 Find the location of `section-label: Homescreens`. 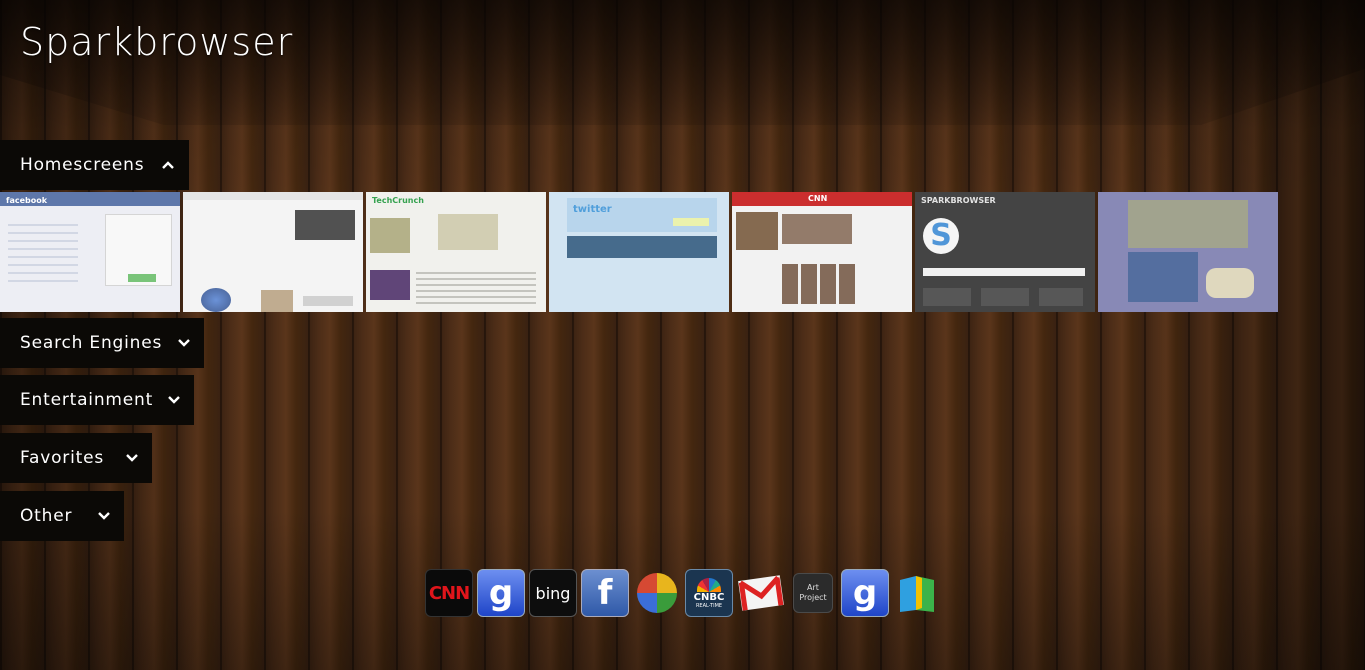

section-label: Homescreens is located at coordinates (82, 165).